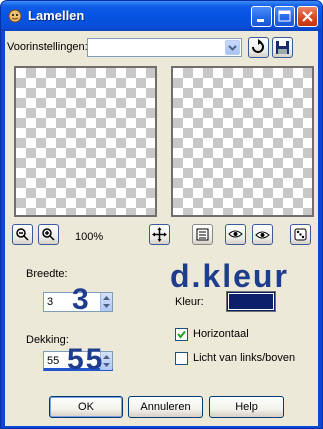  I want to click on checkmark-icon, so click(181, 334).